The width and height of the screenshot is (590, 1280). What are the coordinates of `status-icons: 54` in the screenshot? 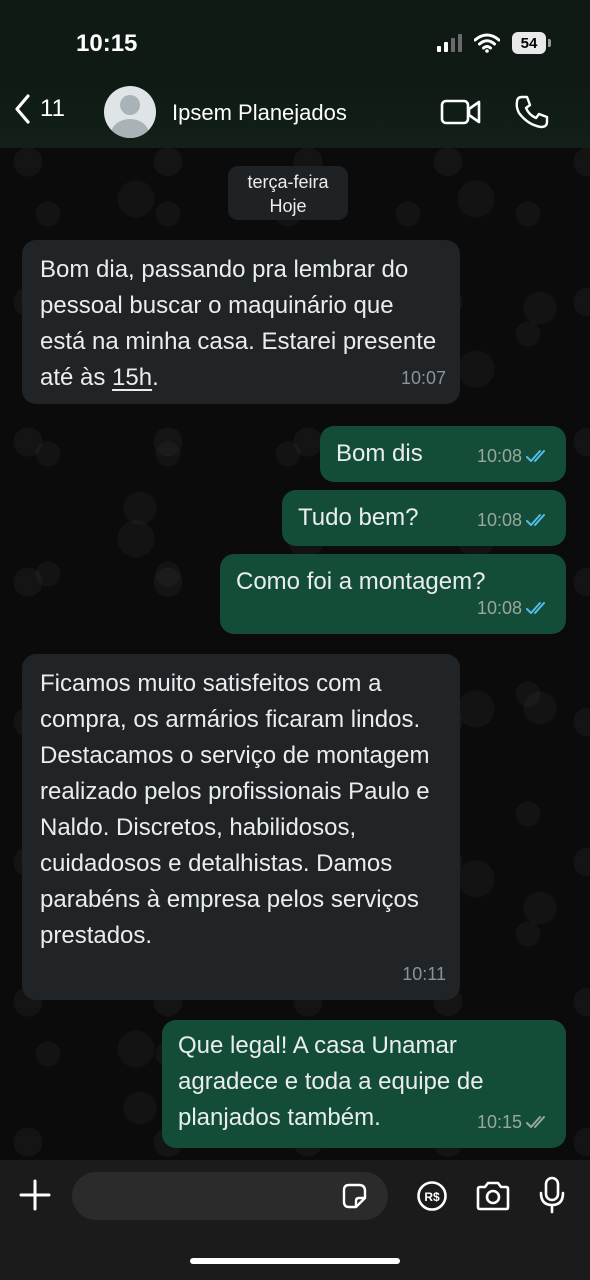 It's located at (494, 43).